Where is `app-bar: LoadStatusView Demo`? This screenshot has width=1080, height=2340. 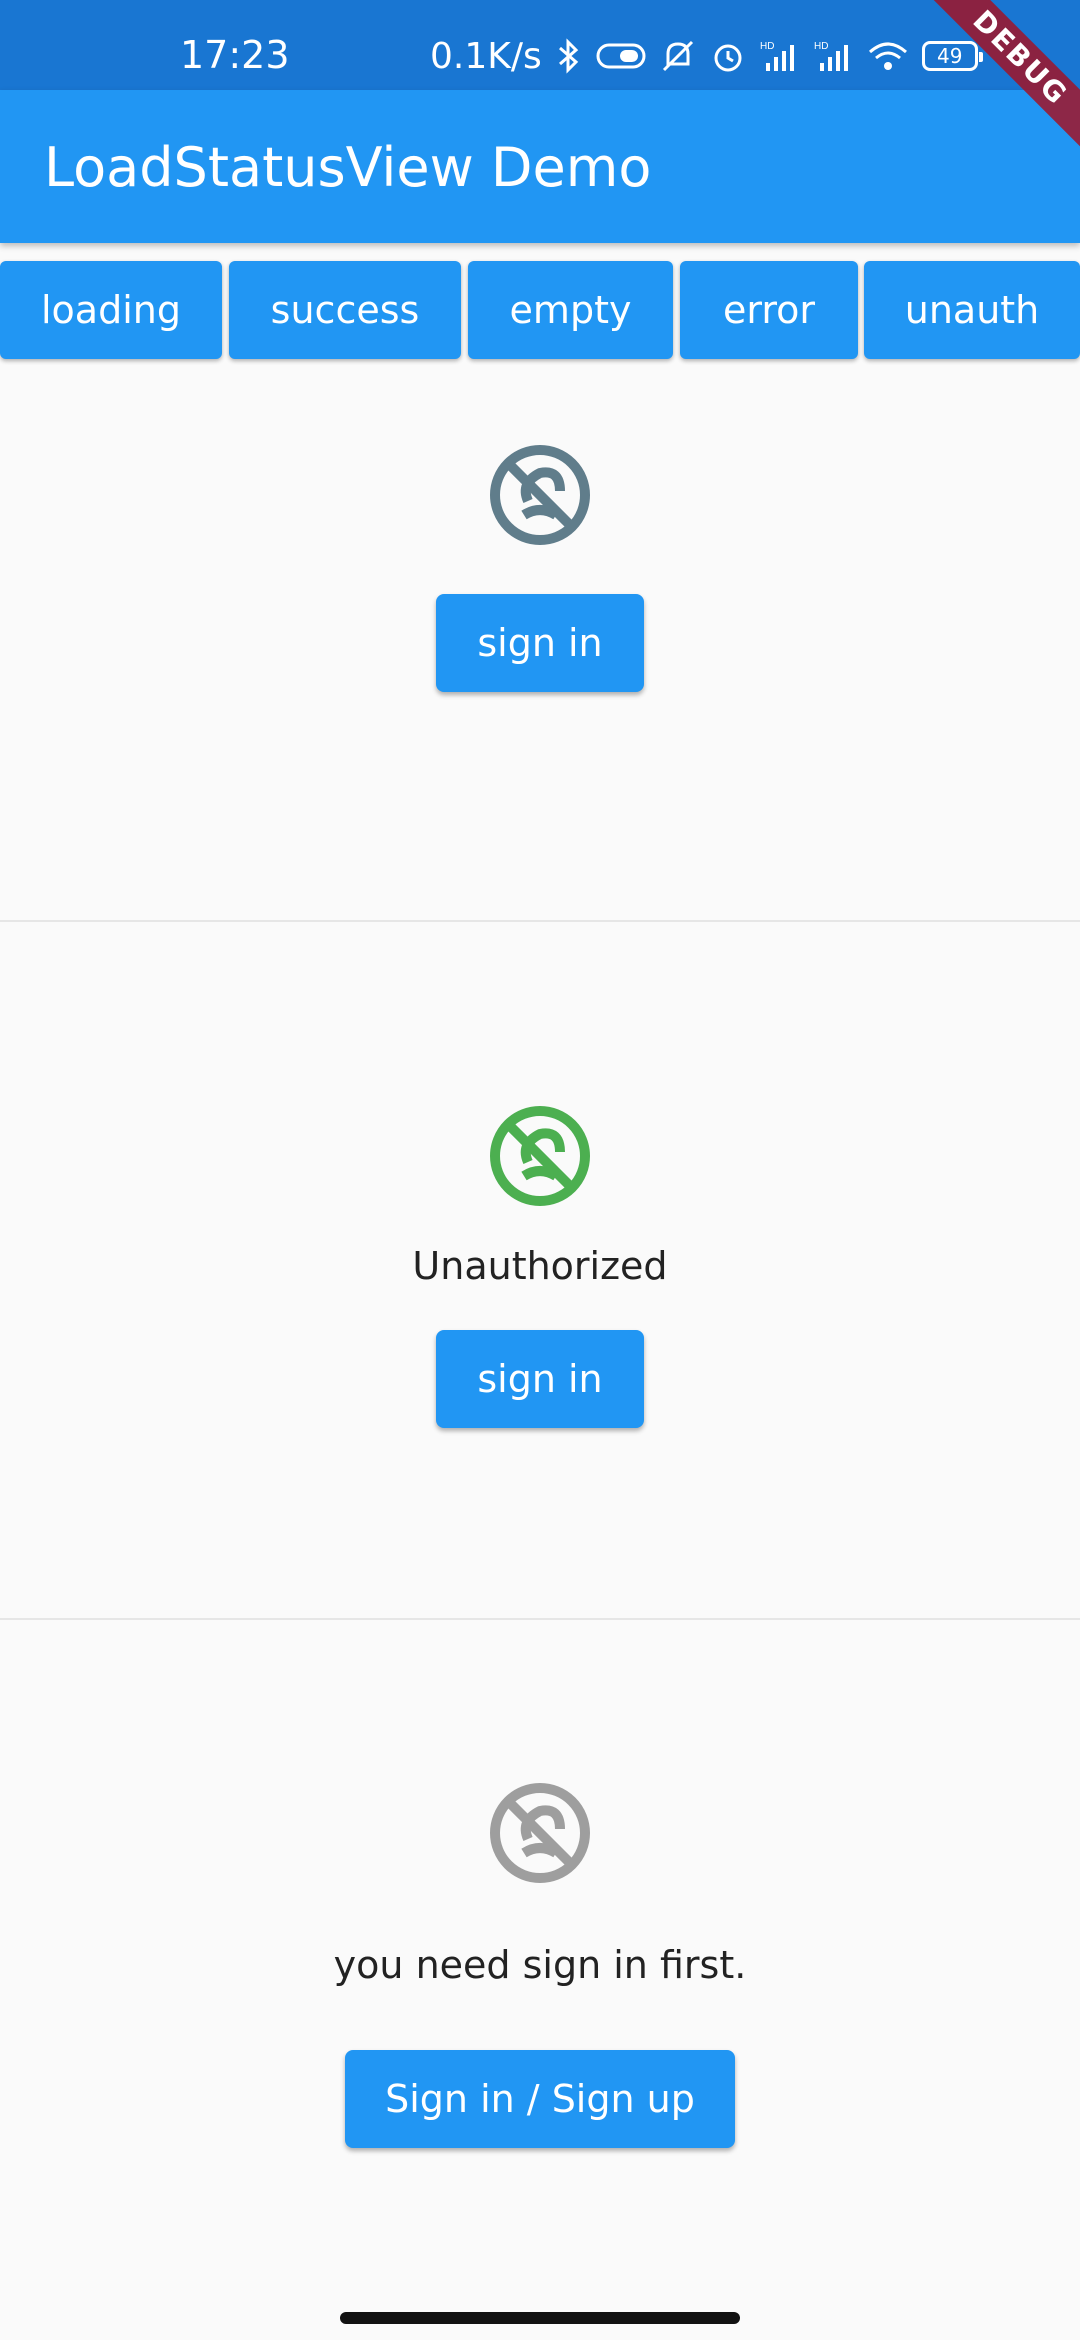
app-bar: LoadStatusView Demo is located at coordinates (540, 166).